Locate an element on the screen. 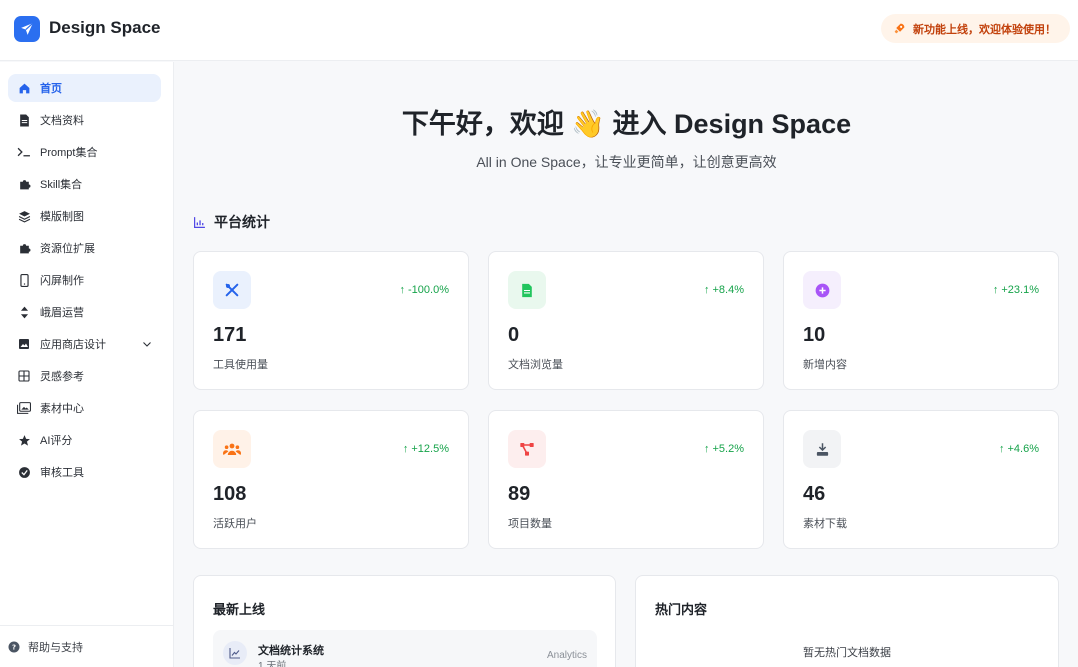  layers-icon is located at coordinates (24, 216).